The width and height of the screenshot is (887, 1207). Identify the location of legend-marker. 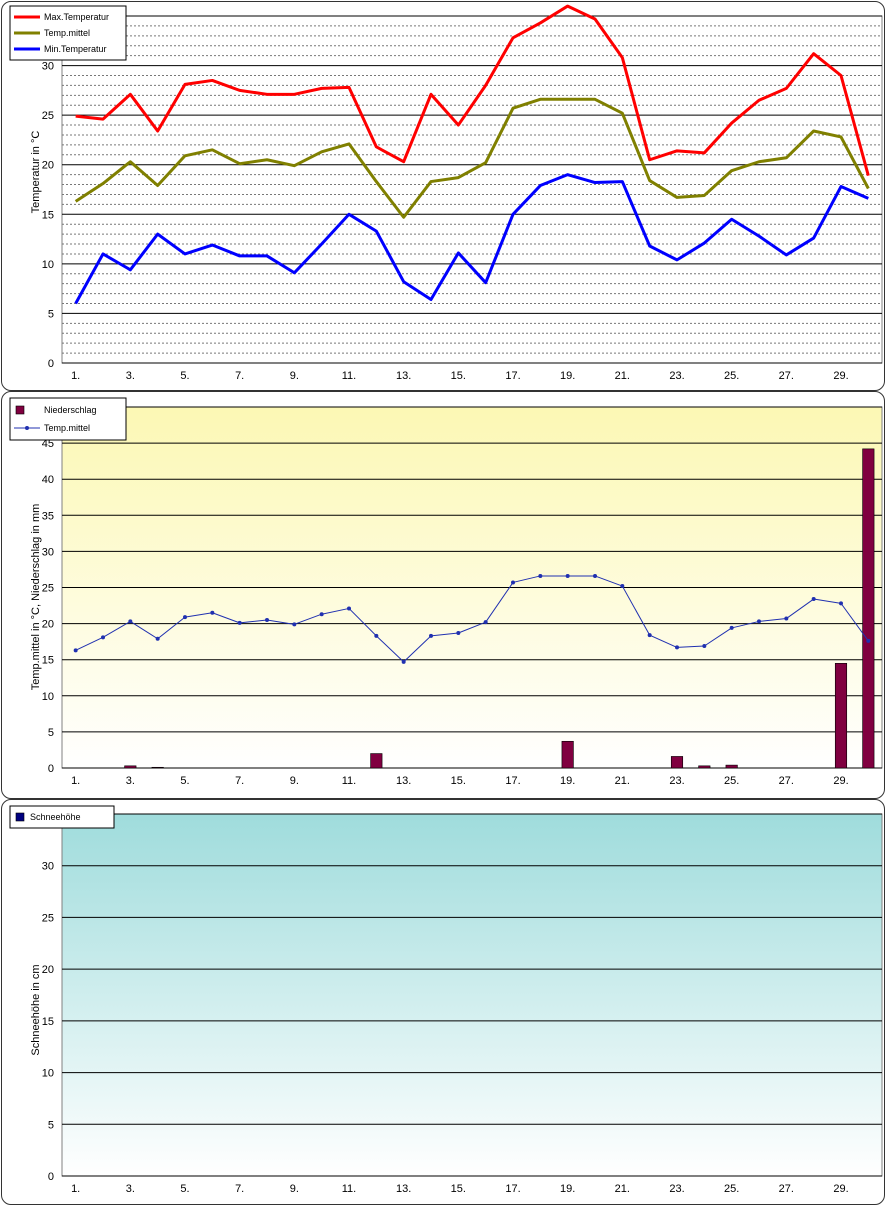
(27, 428).